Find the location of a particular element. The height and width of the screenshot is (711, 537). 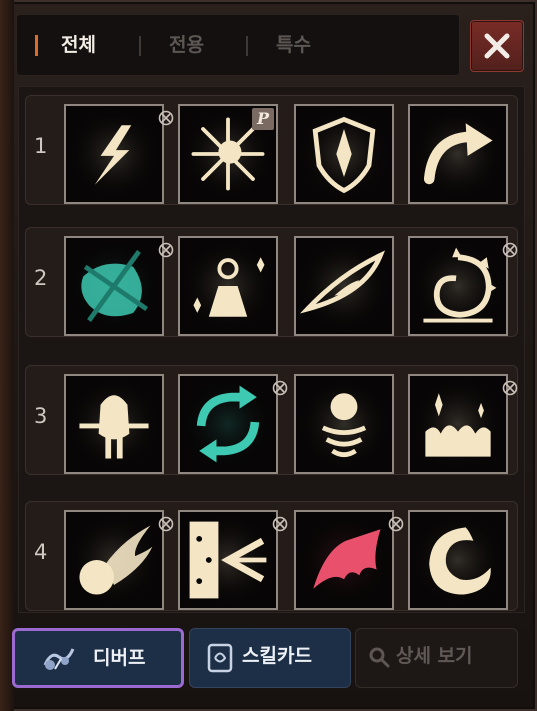

detail-view-label: 상세 보기 is located at coordinates (434, 656).